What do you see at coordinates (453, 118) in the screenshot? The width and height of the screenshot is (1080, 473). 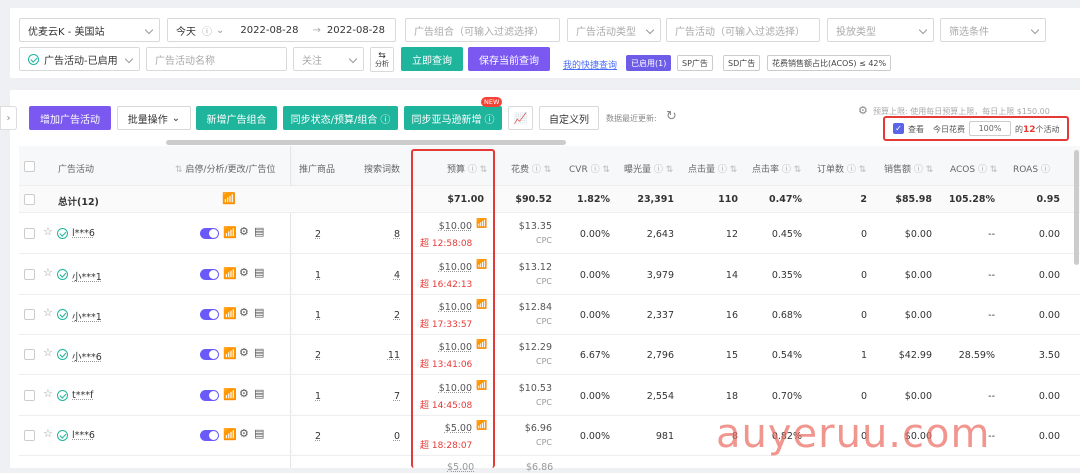 I see `sync-amazon-button: 同步亚马逊新增 ⓘ` at bounding box center [453, 118].